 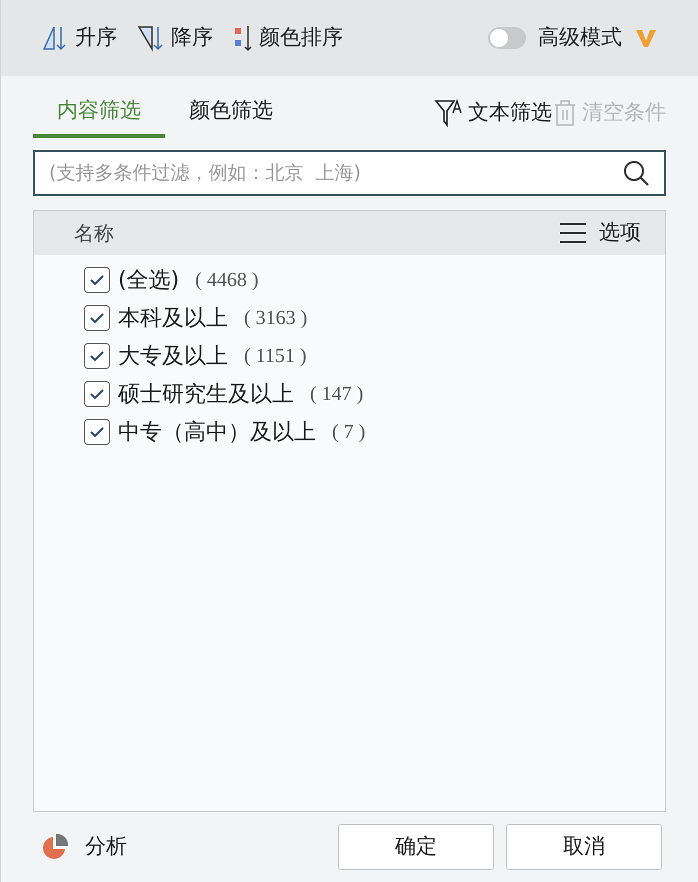 What do you see at coordinates (573, 233) in the screenshot?
I see `menu-icon` at bounding box center [573, 233].